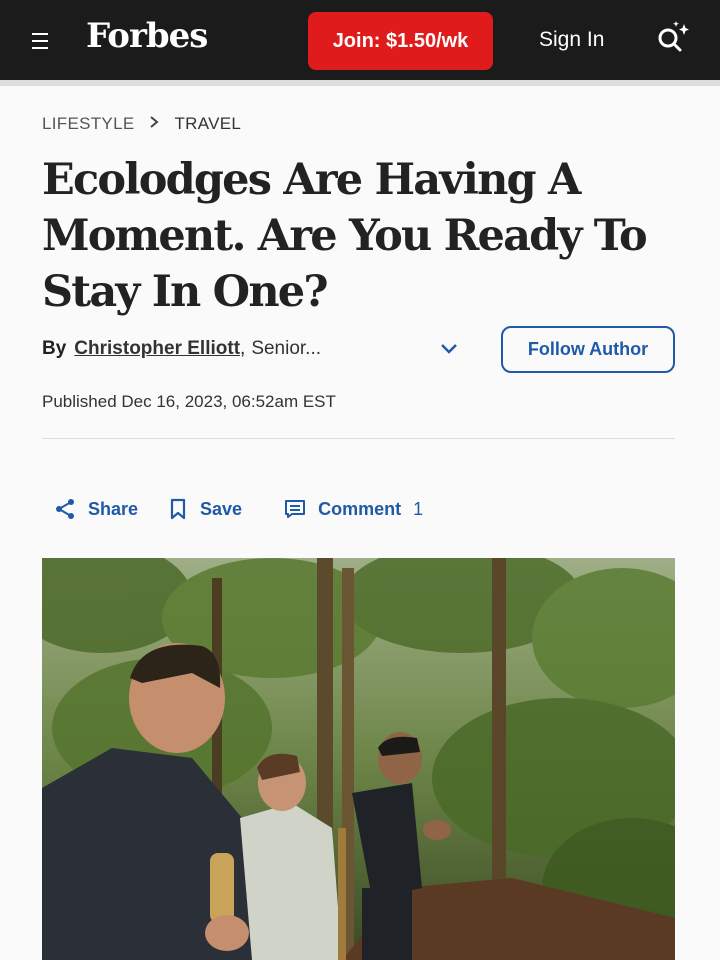 The width and height of the screenshot is (720, 960). I want to click on author-link: Christopher Elliott, so click(157, 349).